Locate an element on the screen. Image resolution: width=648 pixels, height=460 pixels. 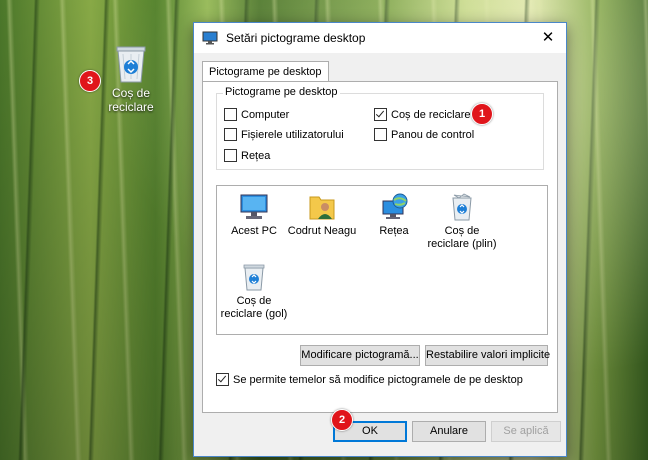
icon-item-label: Acest PC is located at coordinates (254, 231).